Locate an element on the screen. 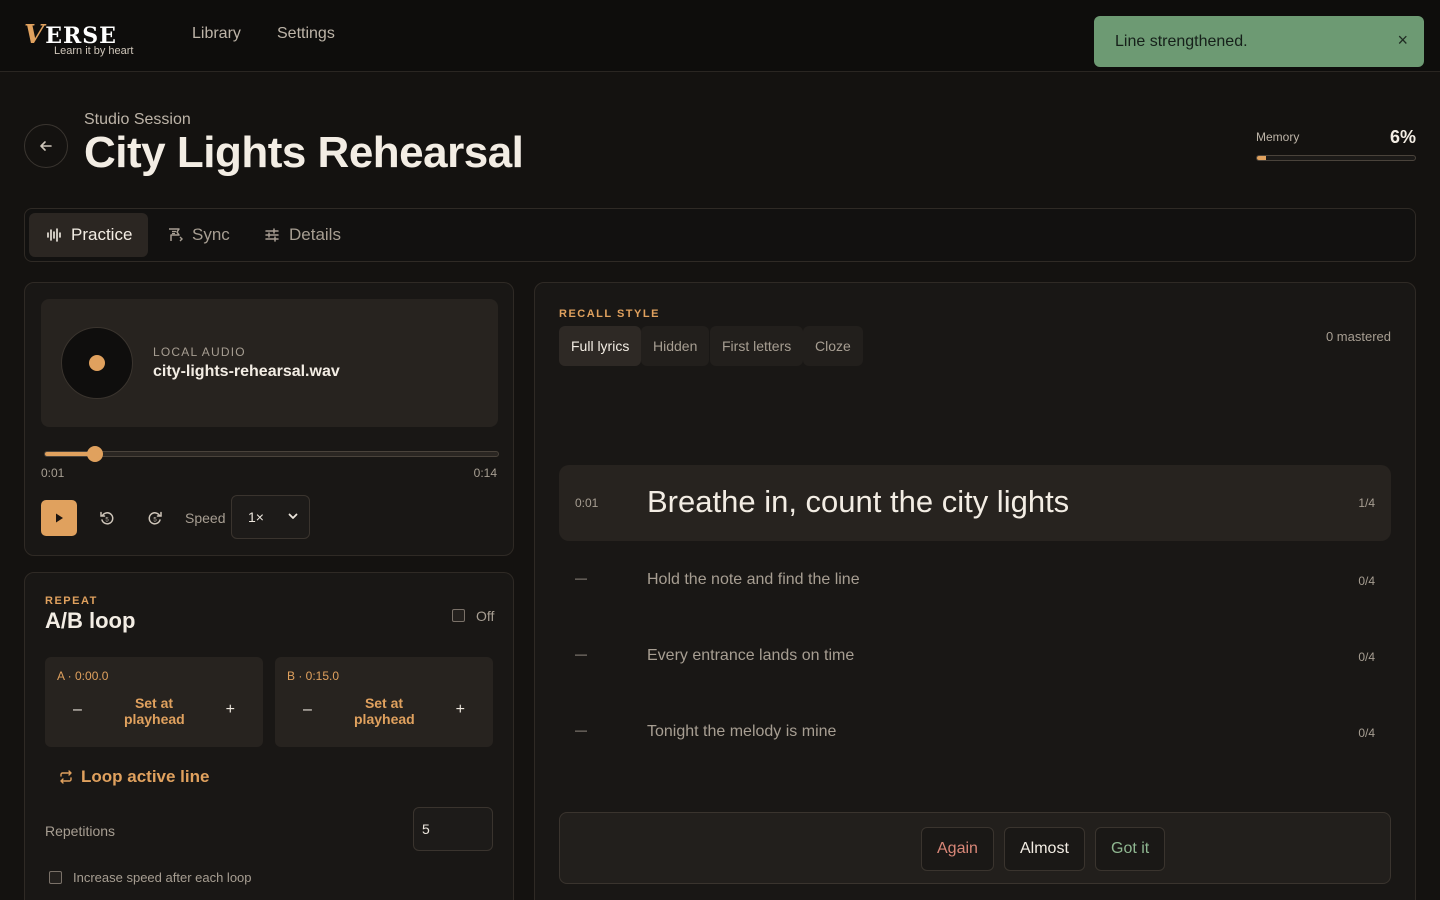 This screenshot has width=1440, height=900. chevron-down-icon is located at coordinates (293, 516).